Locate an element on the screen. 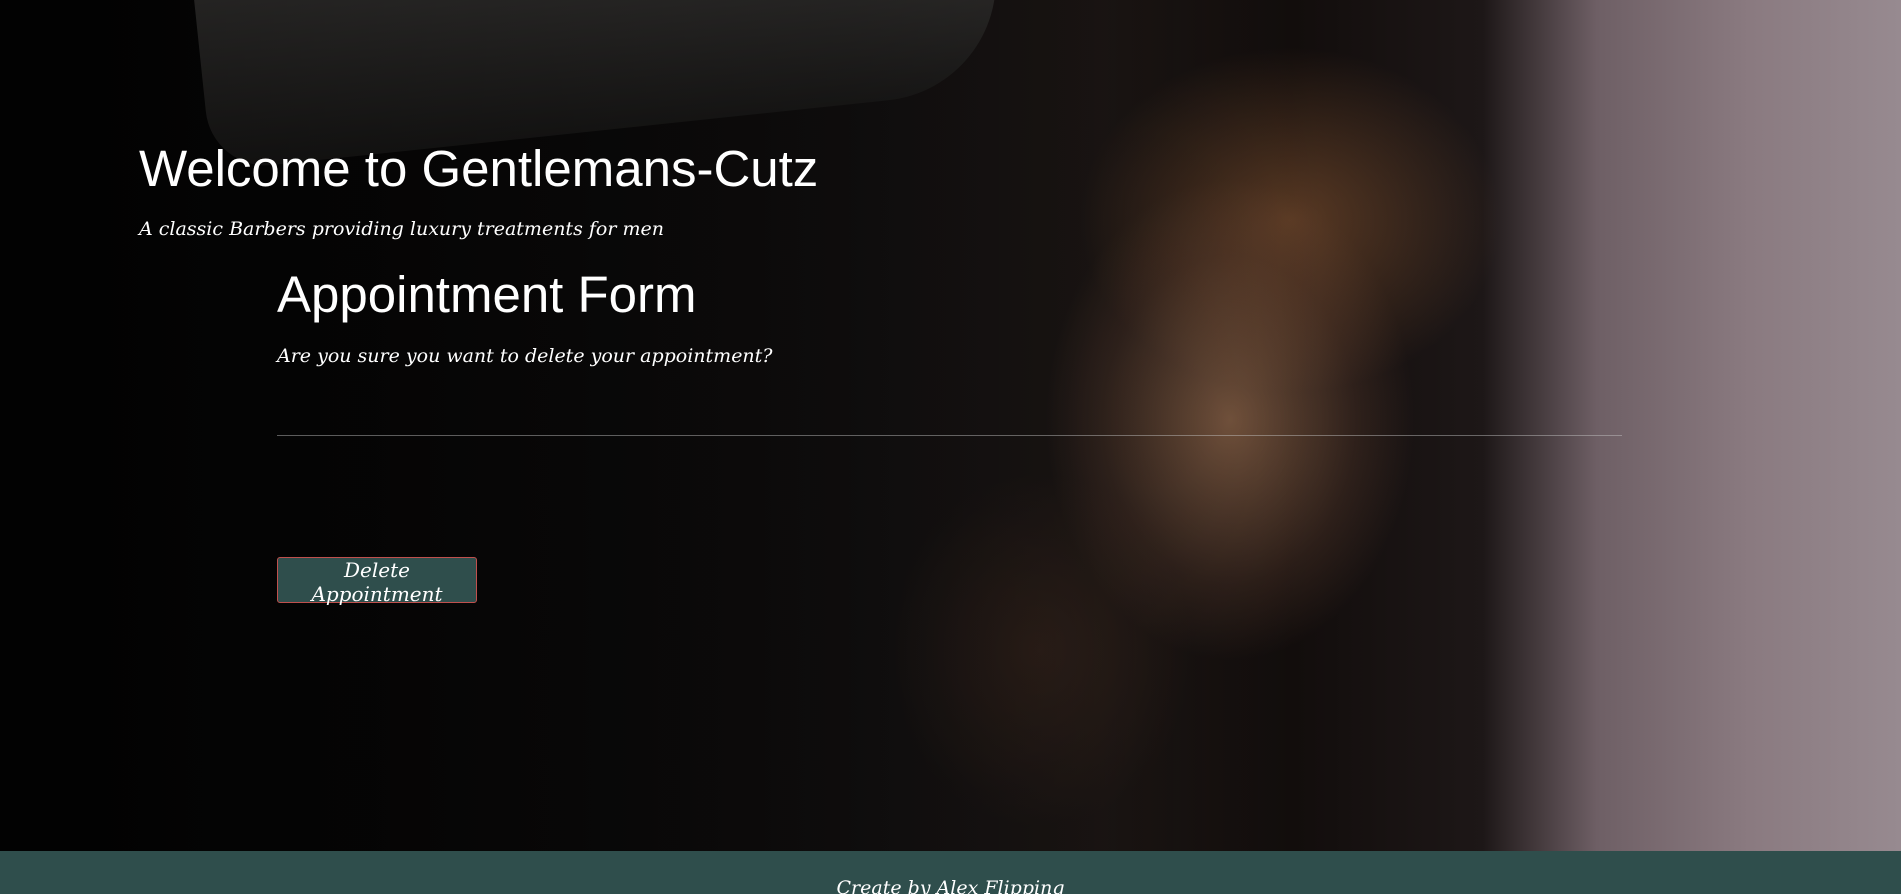 This screenshot has height=894, width=1901. delete-appointment-button: Delete Appointment is located at coordinates (377, 581).